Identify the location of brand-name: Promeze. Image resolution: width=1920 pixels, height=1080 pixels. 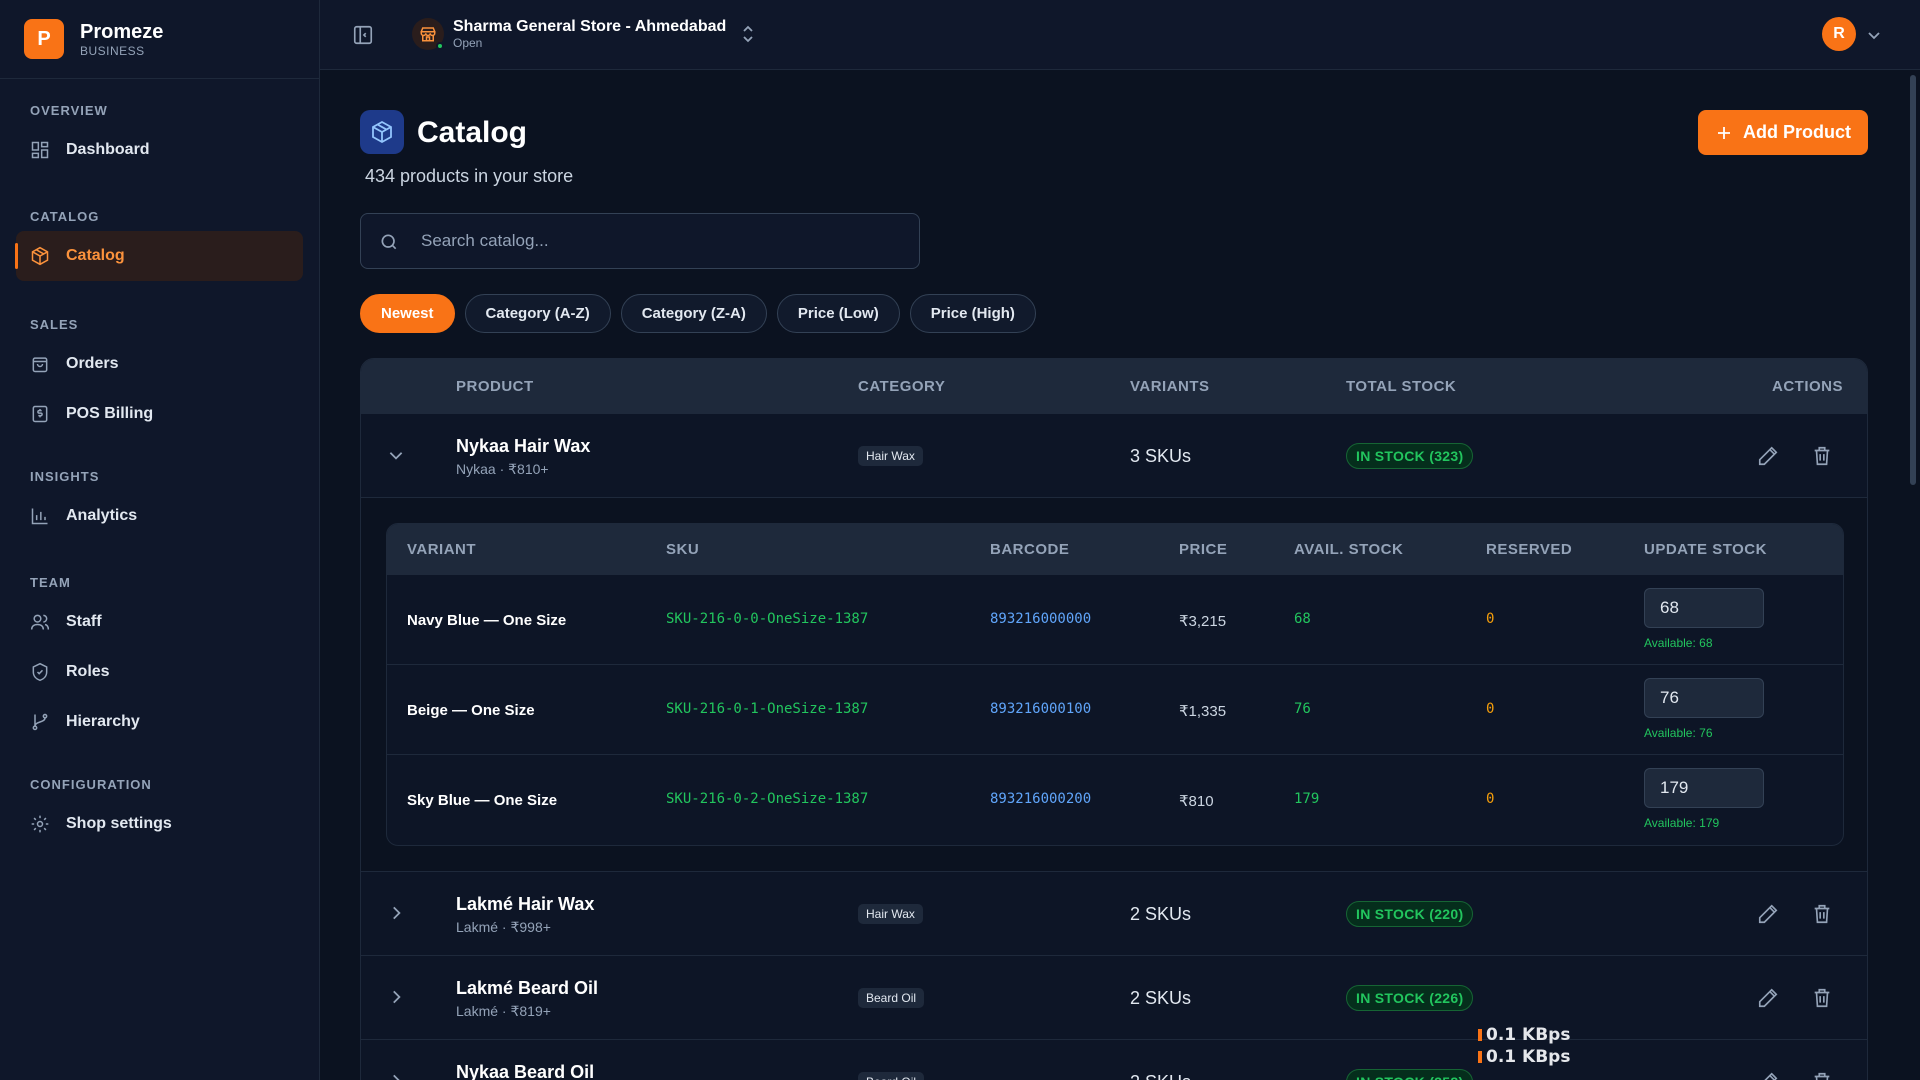
(122, 32).